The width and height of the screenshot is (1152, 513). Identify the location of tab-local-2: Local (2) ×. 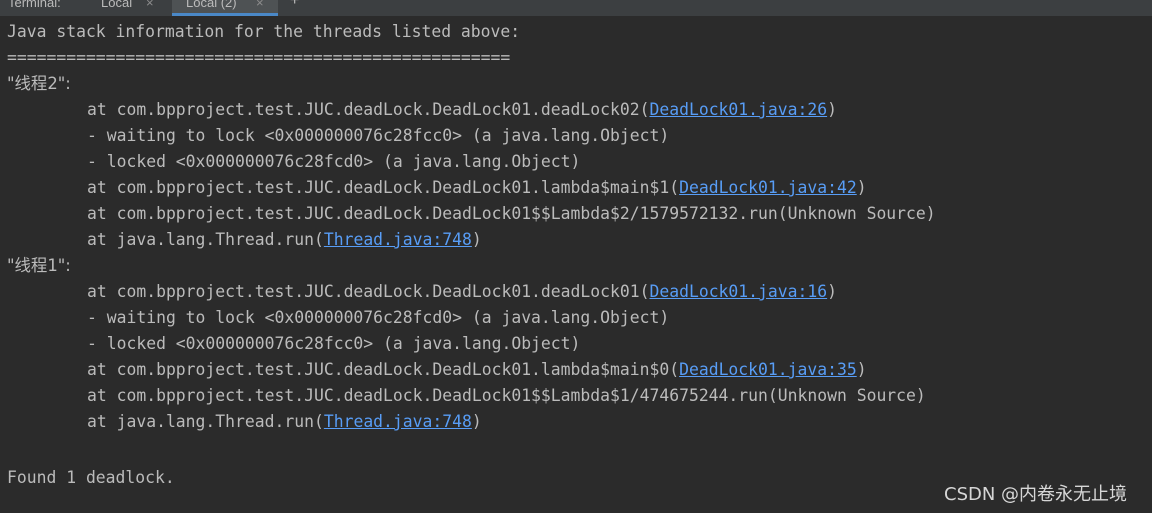
(225, 8).